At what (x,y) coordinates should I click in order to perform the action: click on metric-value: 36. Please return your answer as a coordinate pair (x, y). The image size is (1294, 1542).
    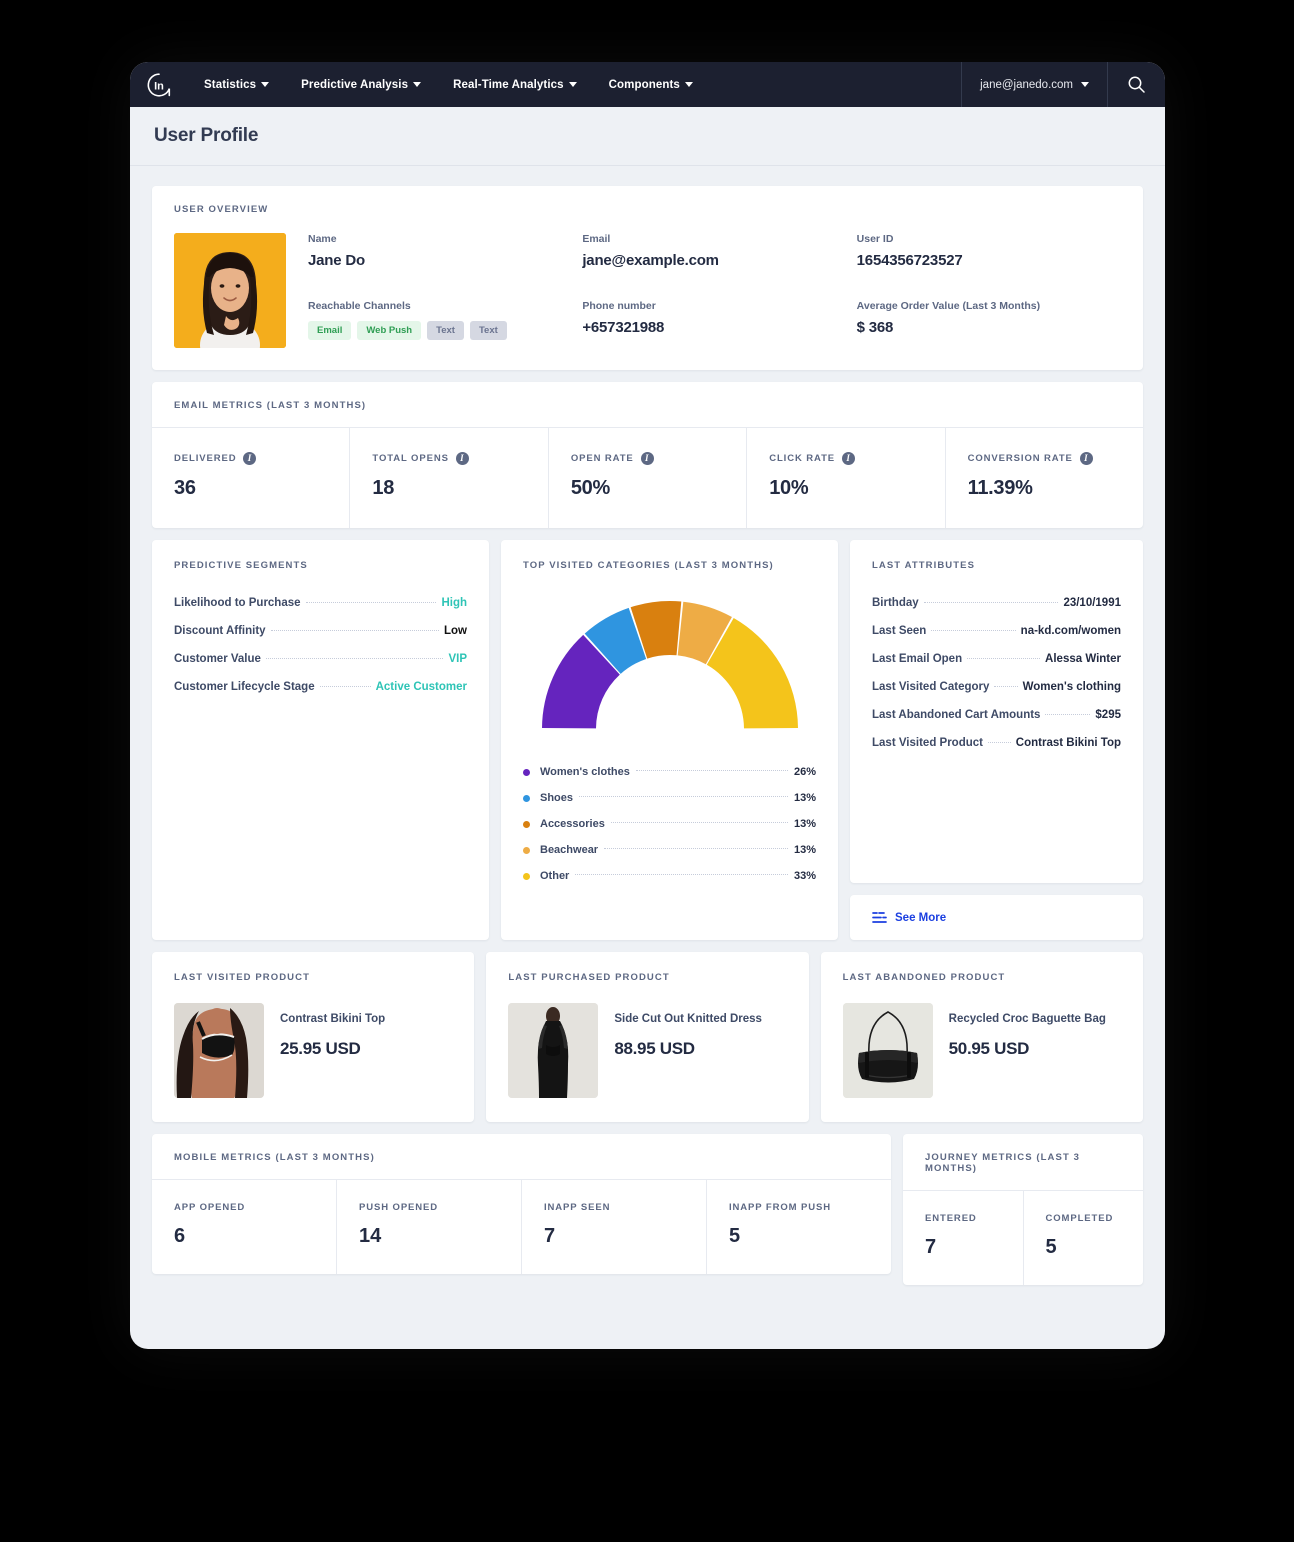
    Looking at the image, I should click on (185, 488).